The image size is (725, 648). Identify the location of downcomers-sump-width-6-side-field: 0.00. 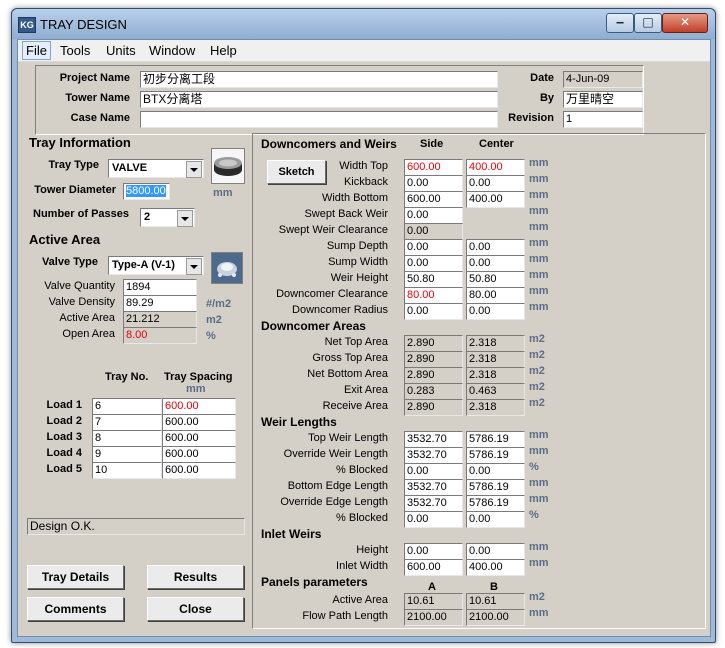
(433, 263).